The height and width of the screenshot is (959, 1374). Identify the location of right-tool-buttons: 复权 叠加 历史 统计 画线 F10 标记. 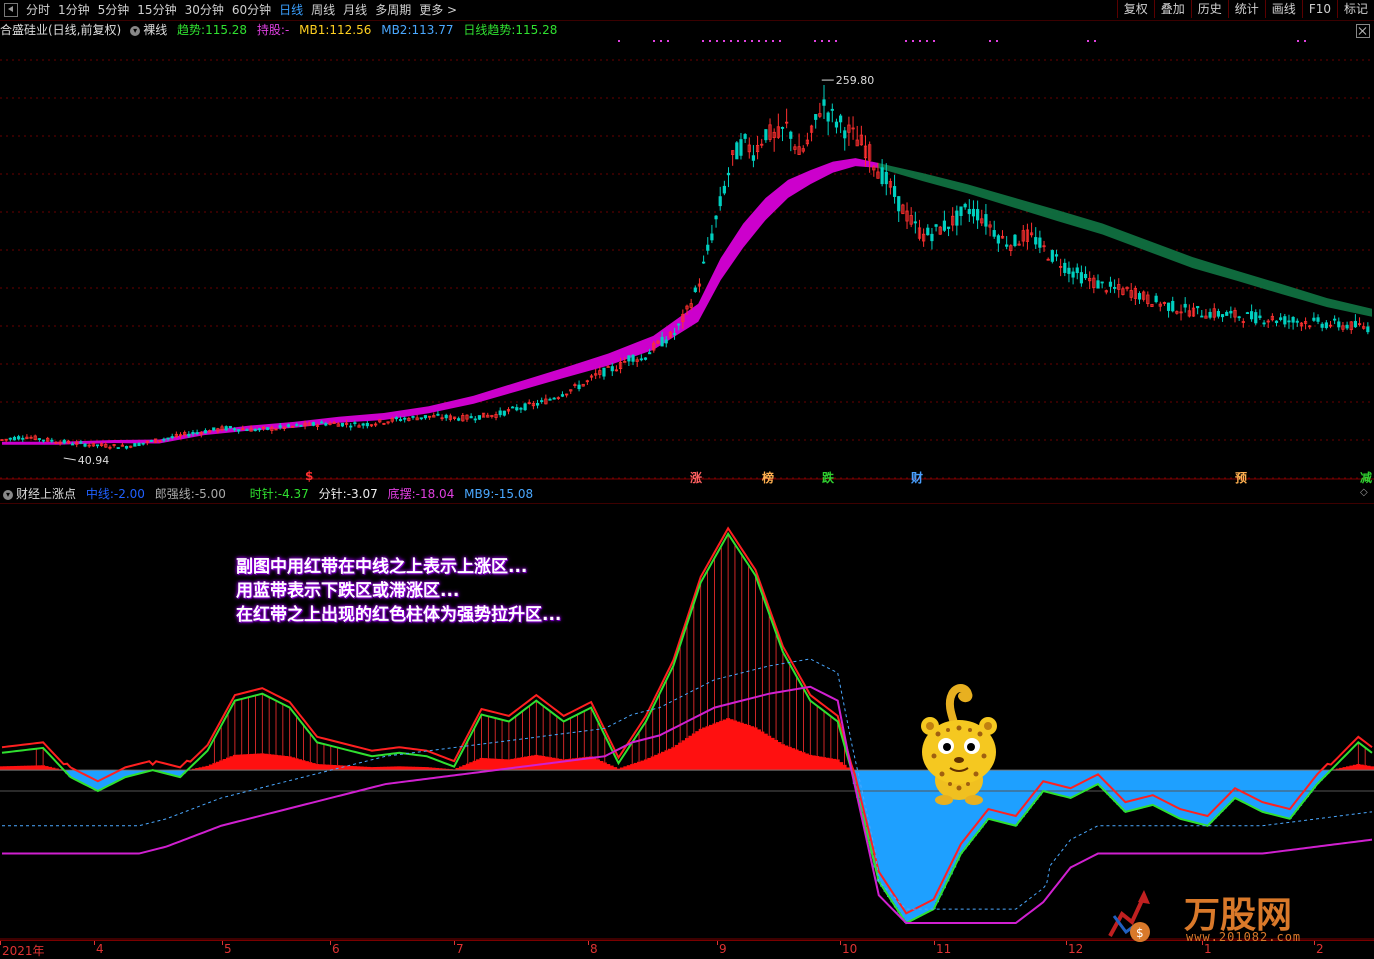
(1245, 10).